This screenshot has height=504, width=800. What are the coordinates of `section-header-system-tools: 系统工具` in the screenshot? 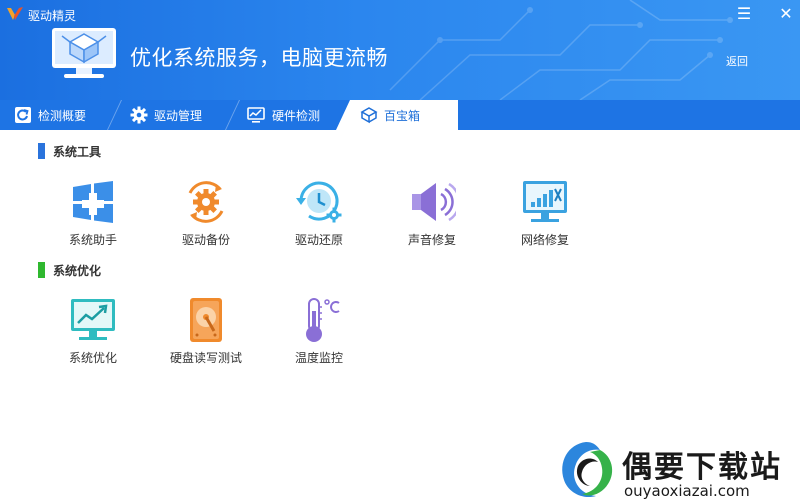 It's located at (69, 151).